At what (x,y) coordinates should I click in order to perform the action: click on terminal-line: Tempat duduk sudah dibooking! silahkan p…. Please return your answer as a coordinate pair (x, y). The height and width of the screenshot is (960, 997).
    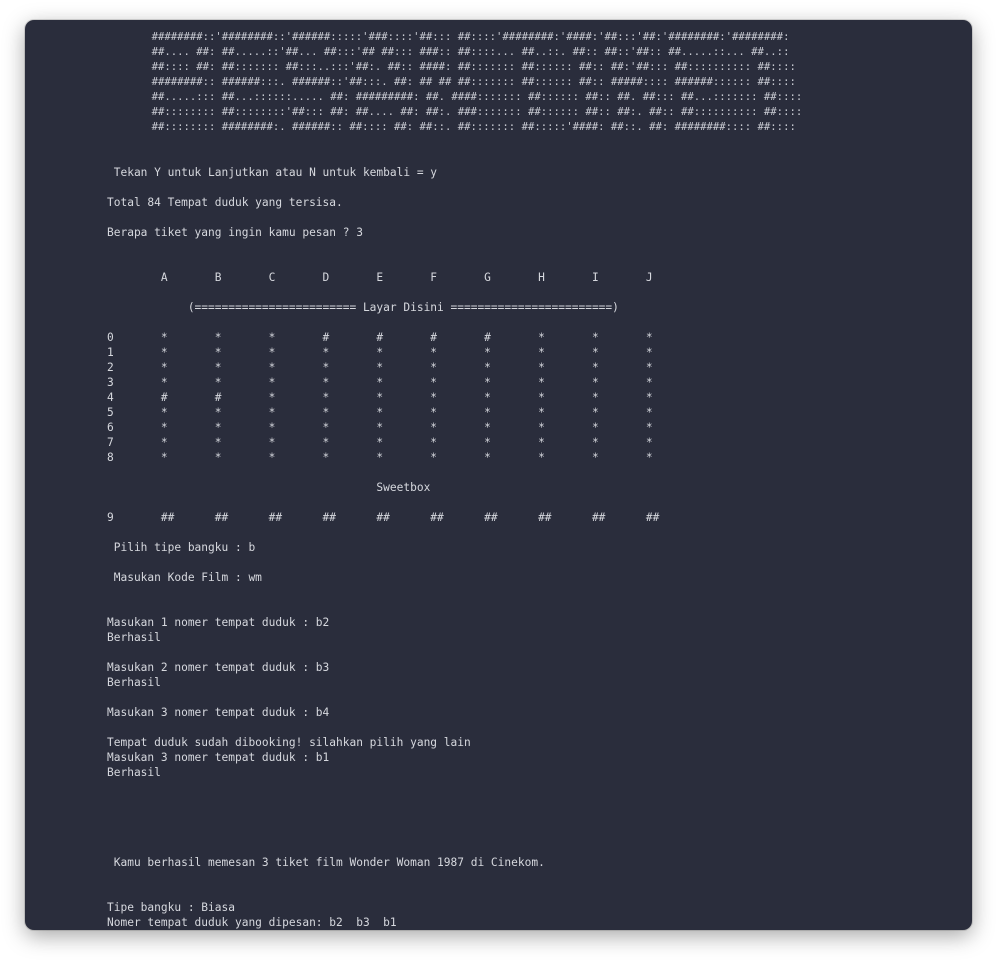
    Looking at the image, I should click on (289, 742).